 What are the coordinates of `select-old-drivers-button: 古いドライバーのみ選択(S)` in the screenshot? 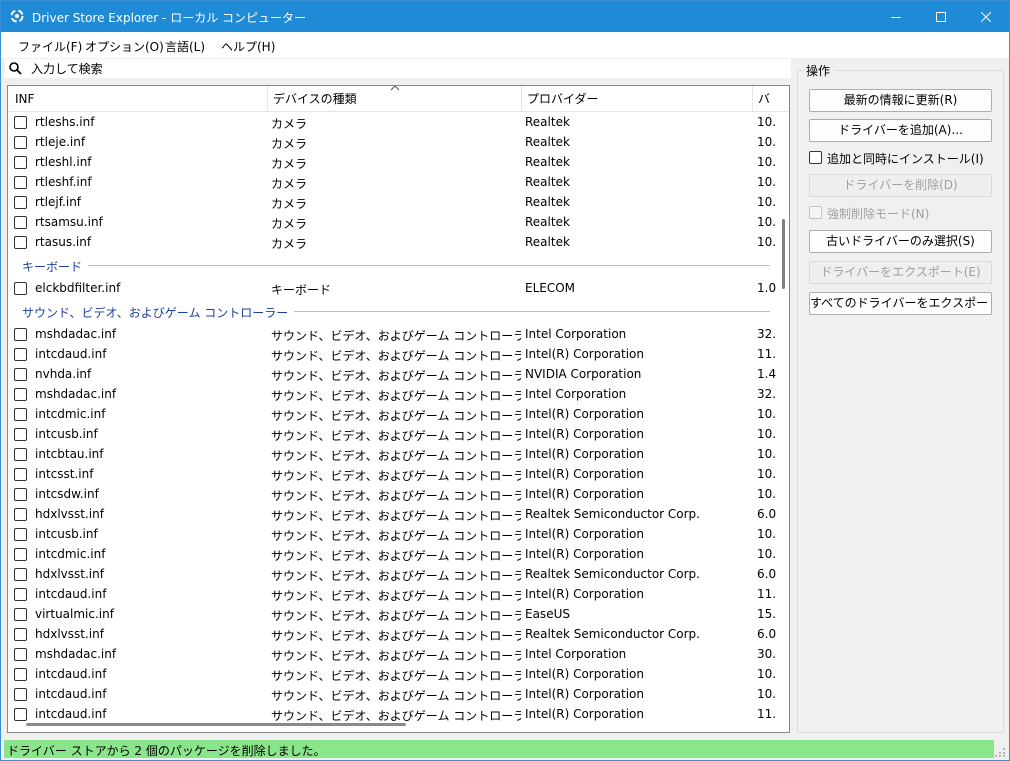 It's located at (900, 241).